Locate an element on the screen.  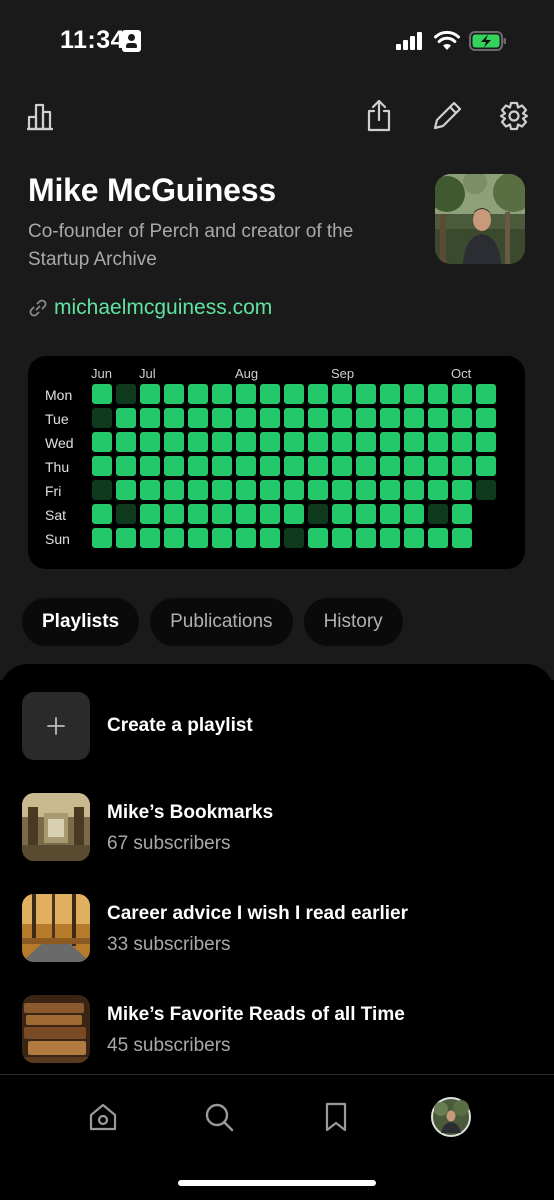
day-label: Thu is located at coordinates (57, 467).